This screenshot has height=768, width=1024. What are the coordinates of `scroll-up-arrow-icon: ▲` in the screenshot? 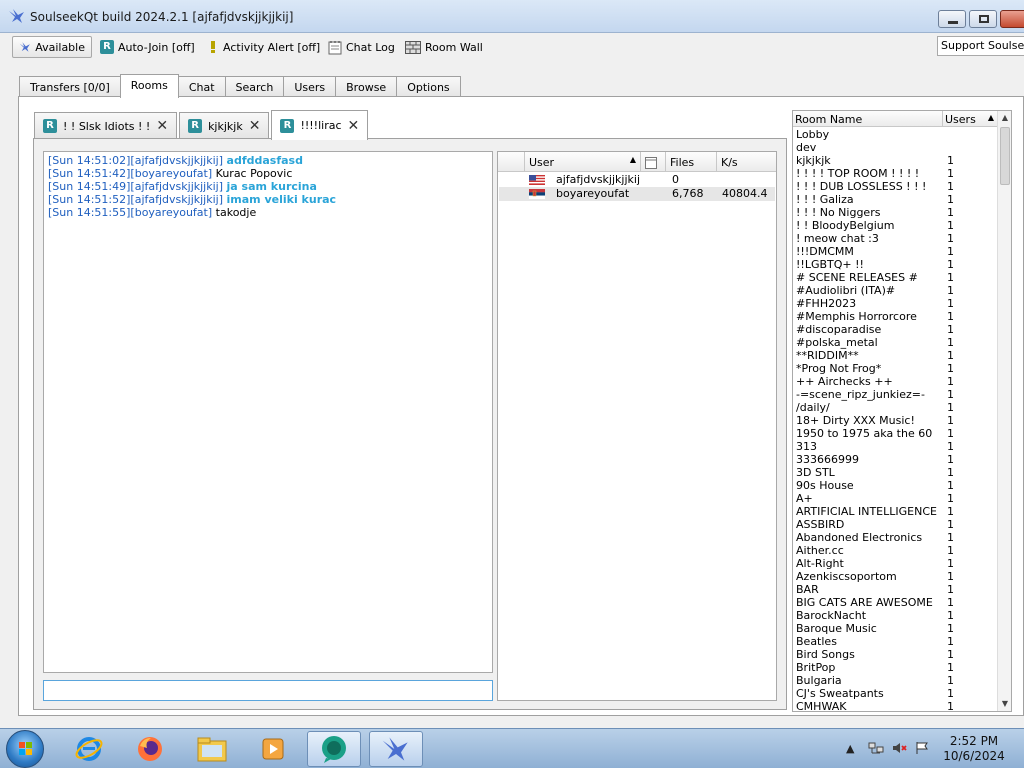 It's located at (1004, 118).